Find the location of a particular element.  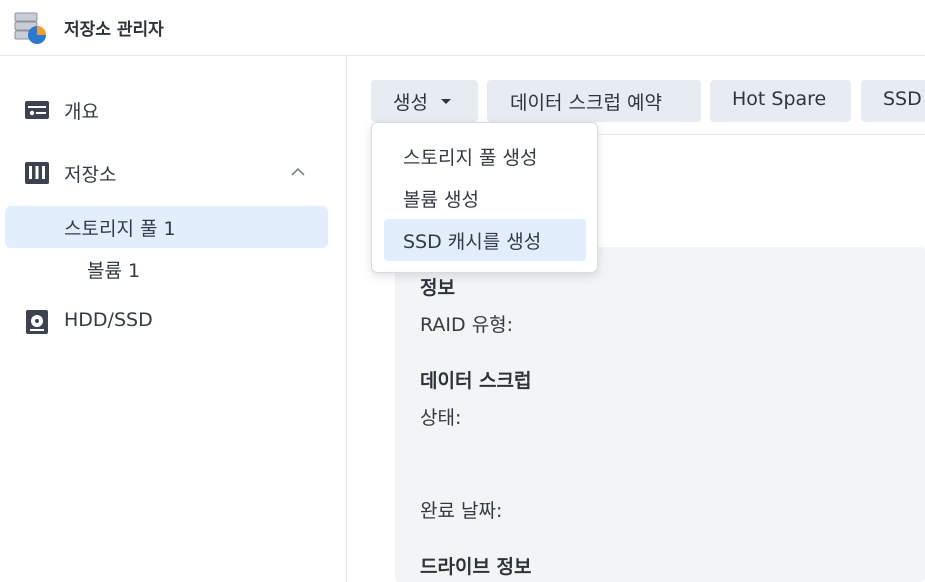

create-dropdown-menu: 스토리지 풀 생성 볼륨 생성 SSD 캐시를 생성 is located at coordinates (484, 197).